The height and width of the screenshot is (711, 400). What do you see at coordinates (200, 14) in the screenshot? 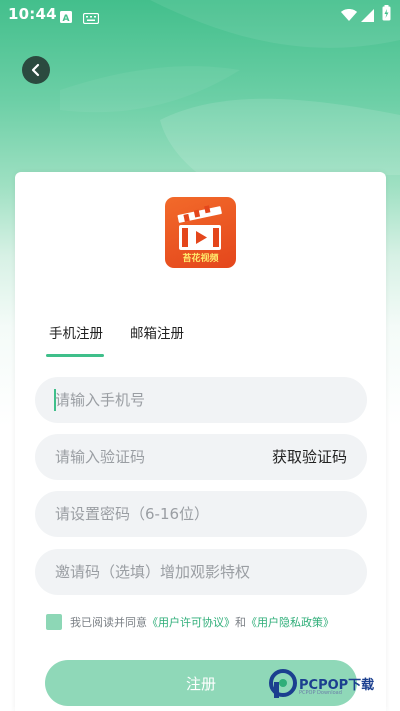
I see `status-bar: 10:44 A` at bounding box center [200, 14].